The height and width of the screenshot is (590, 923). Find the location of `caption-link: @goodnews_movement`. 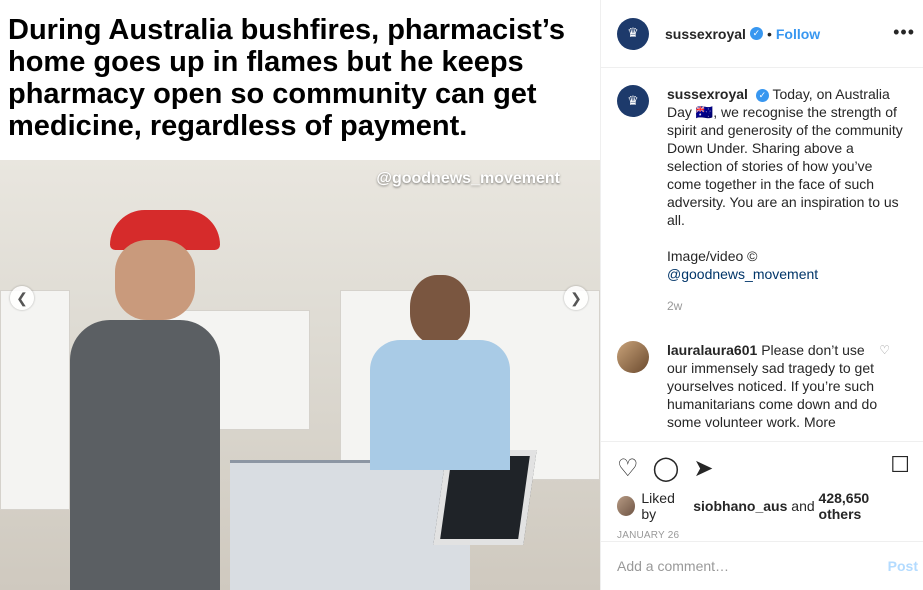

caption-link: @goodnews_movement is located at coordinates (742, 274).